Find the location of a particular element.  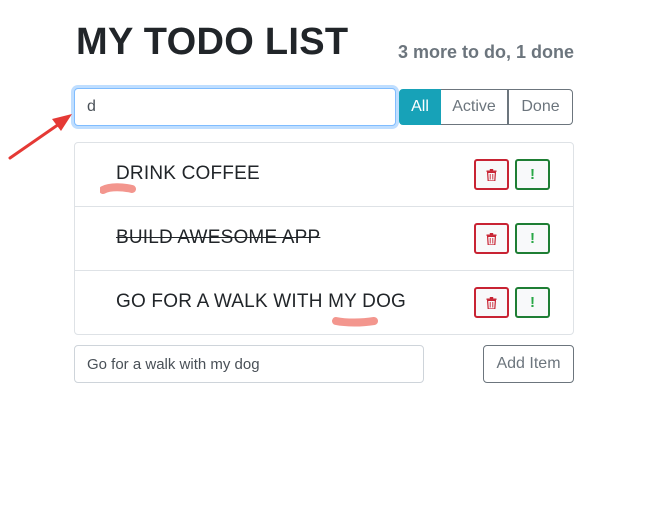

todo-item-label: DRINK COFFEE is located at coordinates (188, 173).